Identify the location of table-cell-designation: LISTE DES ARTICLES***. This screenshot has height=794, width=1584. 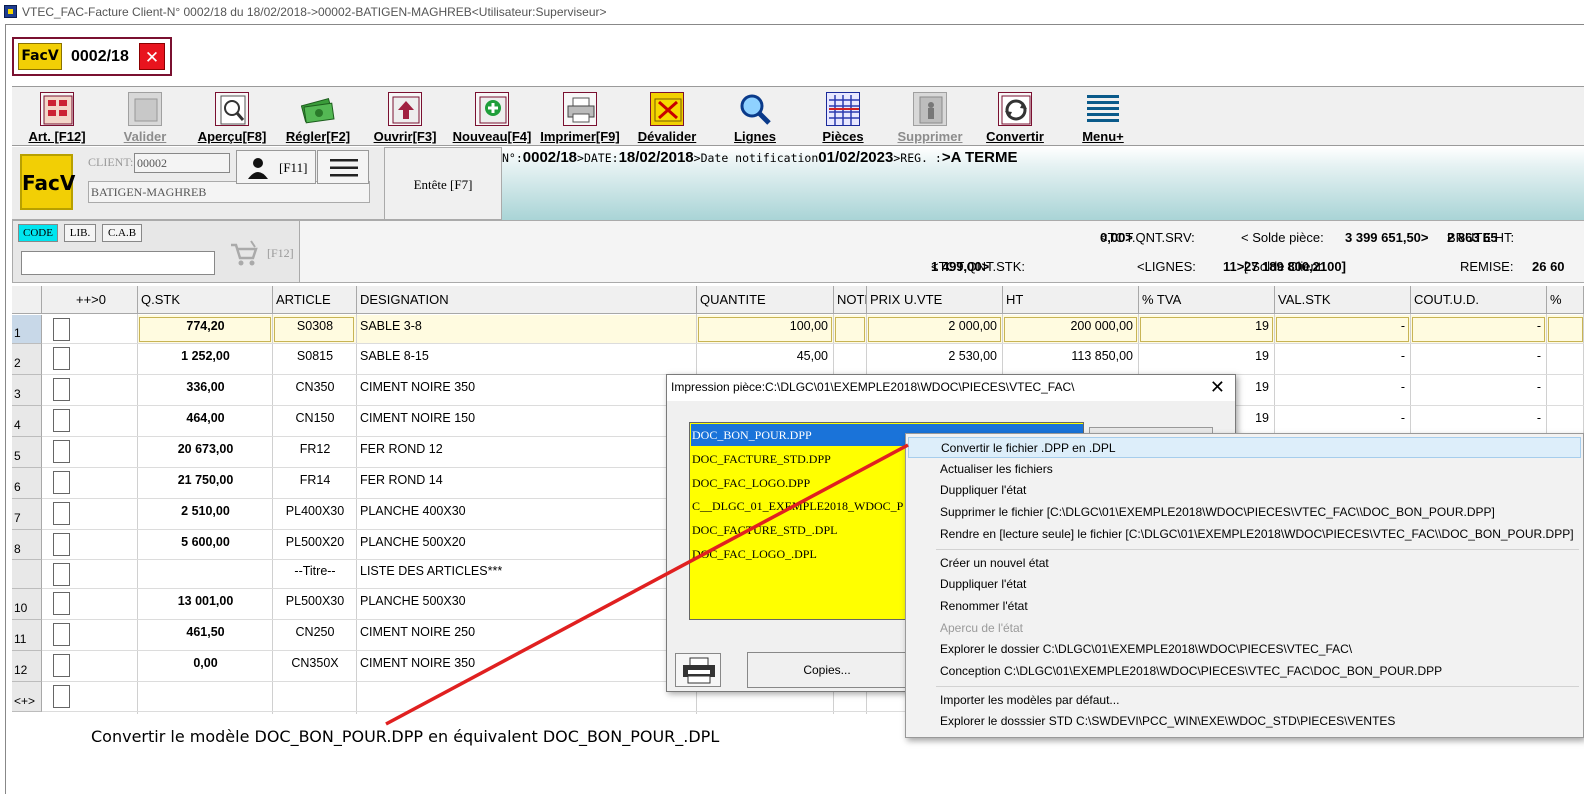
(527, 574).